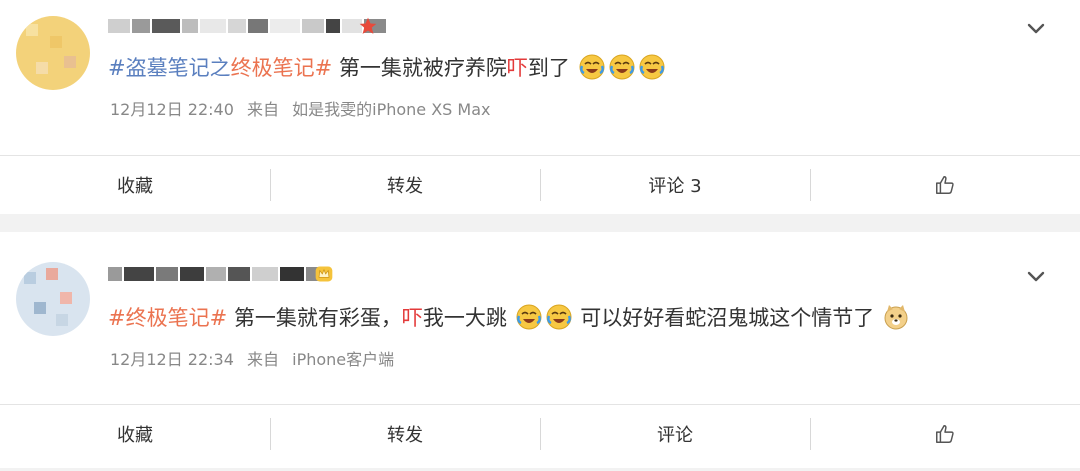 Image resolution: width=1080 pixels, height=471 pixels. Describe the element at coordinates (896, 317) in the screenshot. I see `doge-emoji-icon` at that location.